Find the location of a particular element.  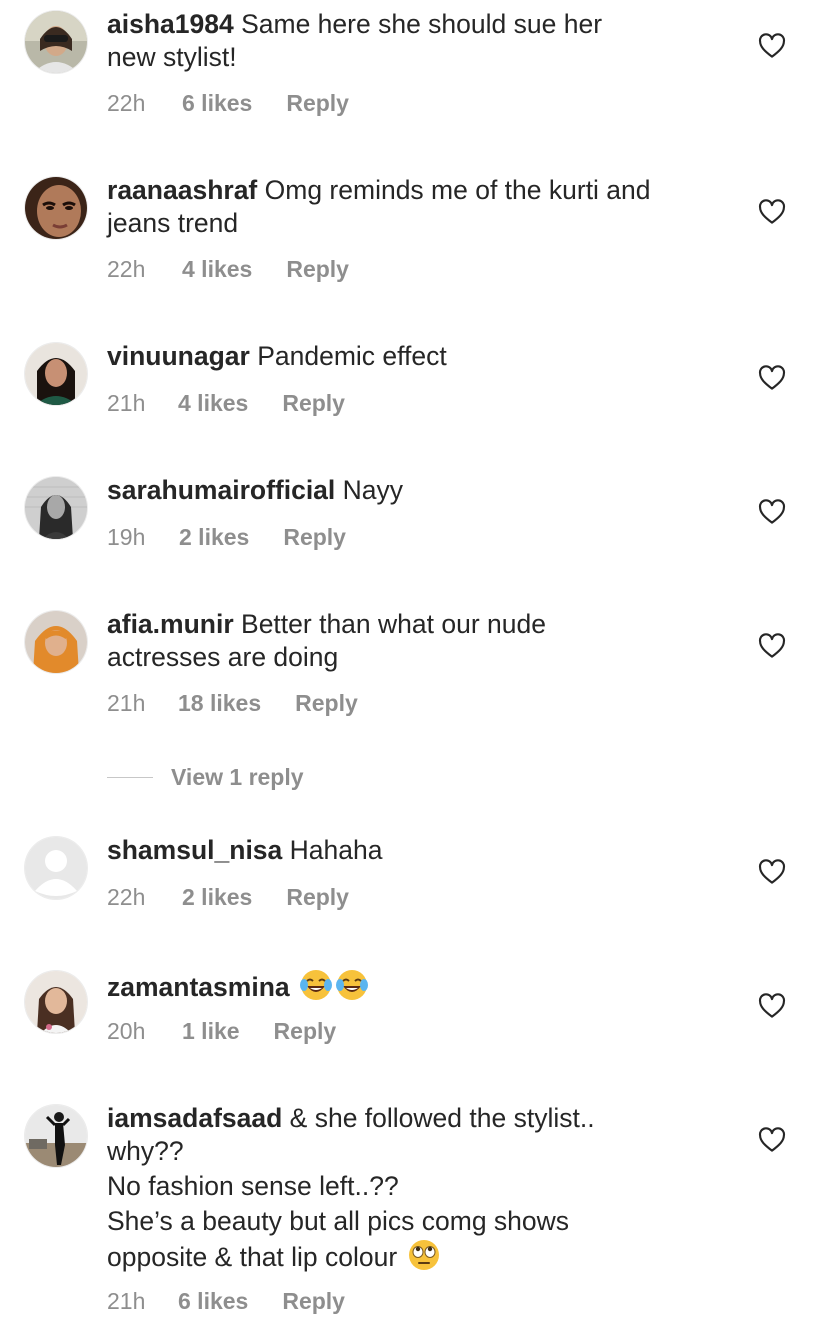

comment-body: Omg reminds me of the kurti and is located at coordinates (457, 190).